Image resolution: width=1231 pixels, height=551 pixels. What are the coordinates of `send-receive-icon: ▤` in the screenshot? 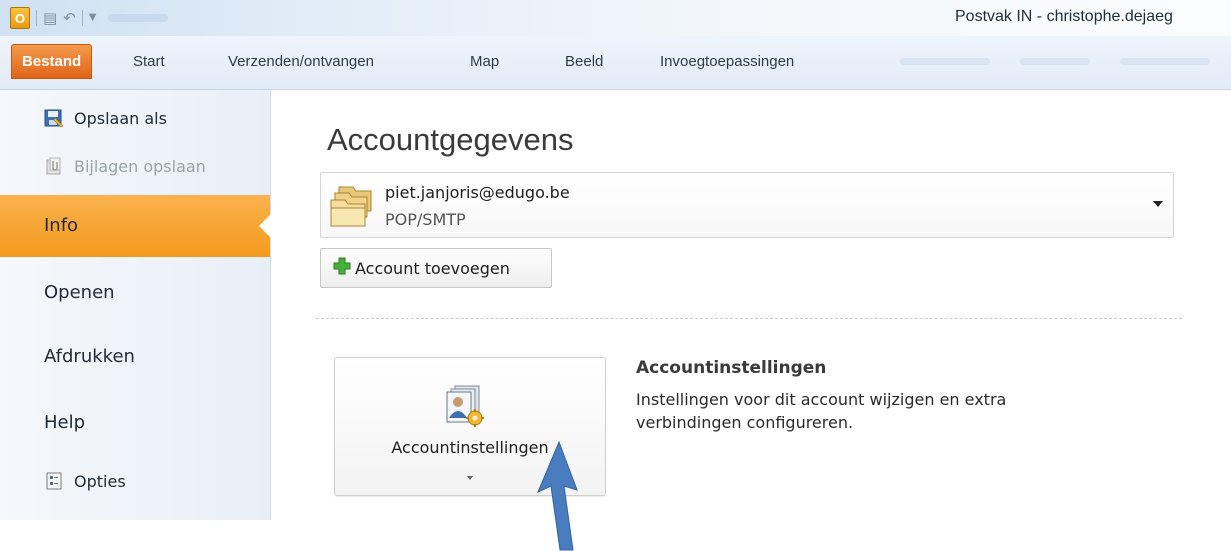 It's located at (50, 18).